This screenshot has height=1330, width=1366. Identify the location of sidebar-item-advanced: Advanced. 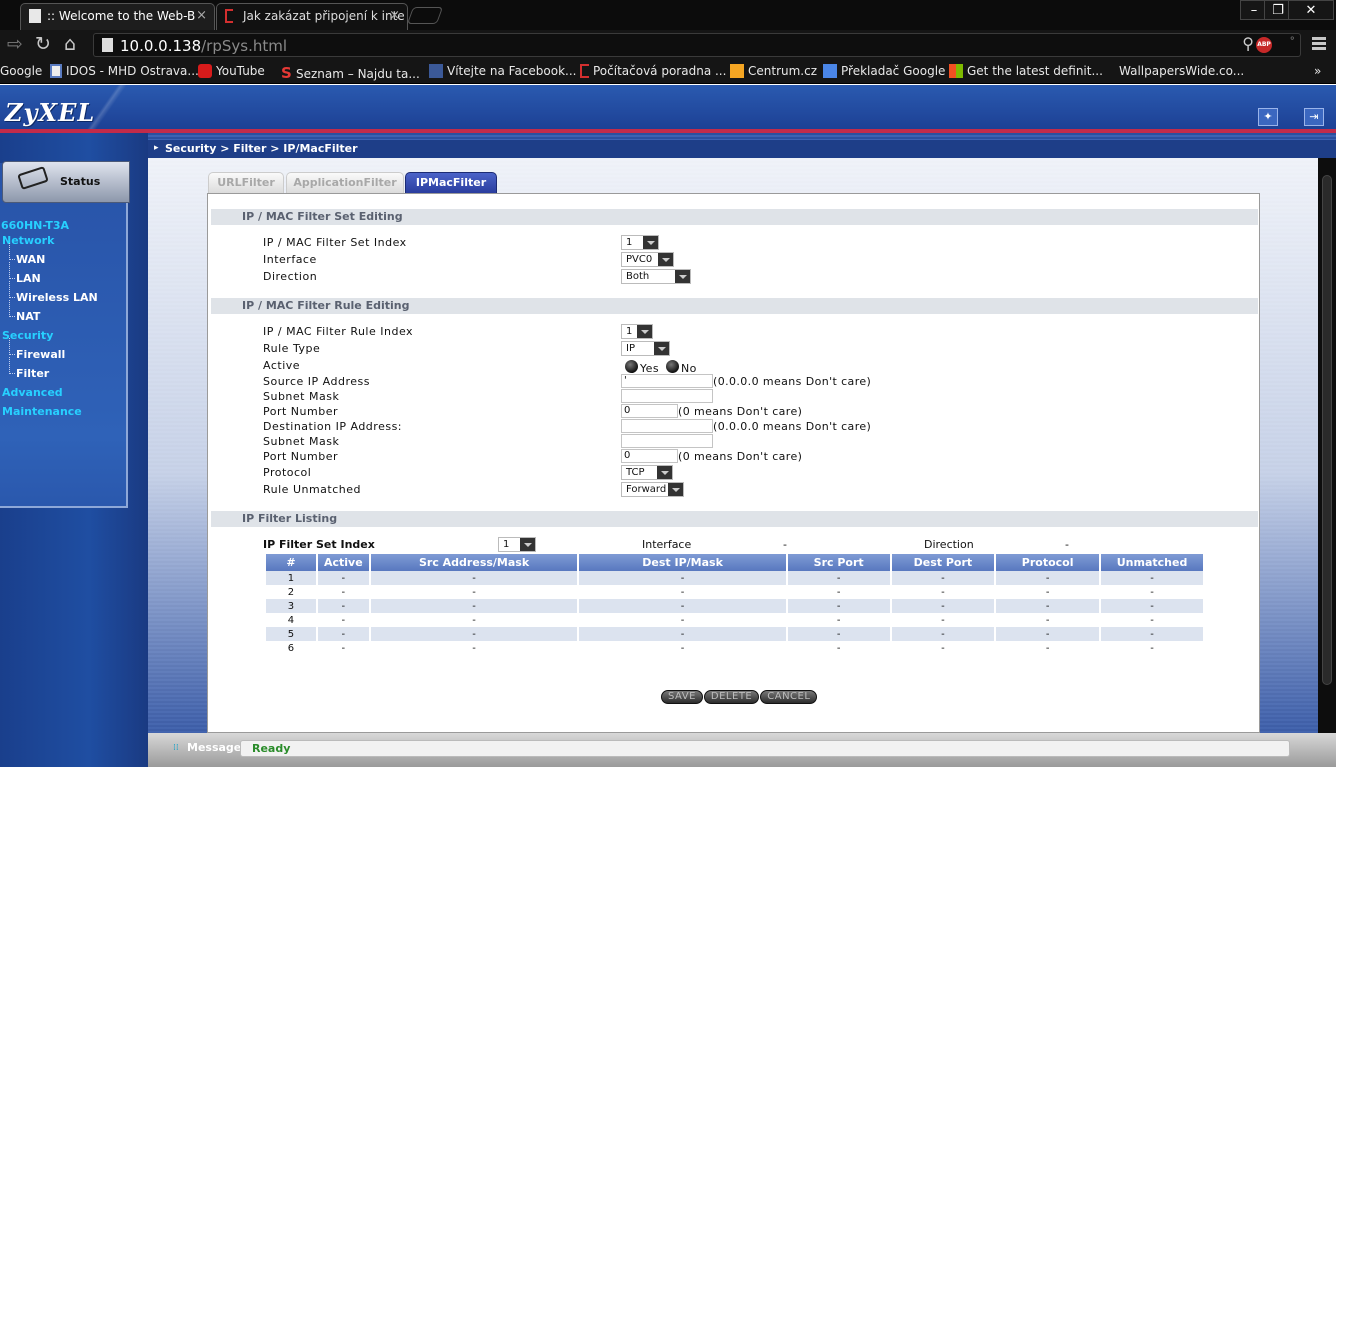
(32, 392).